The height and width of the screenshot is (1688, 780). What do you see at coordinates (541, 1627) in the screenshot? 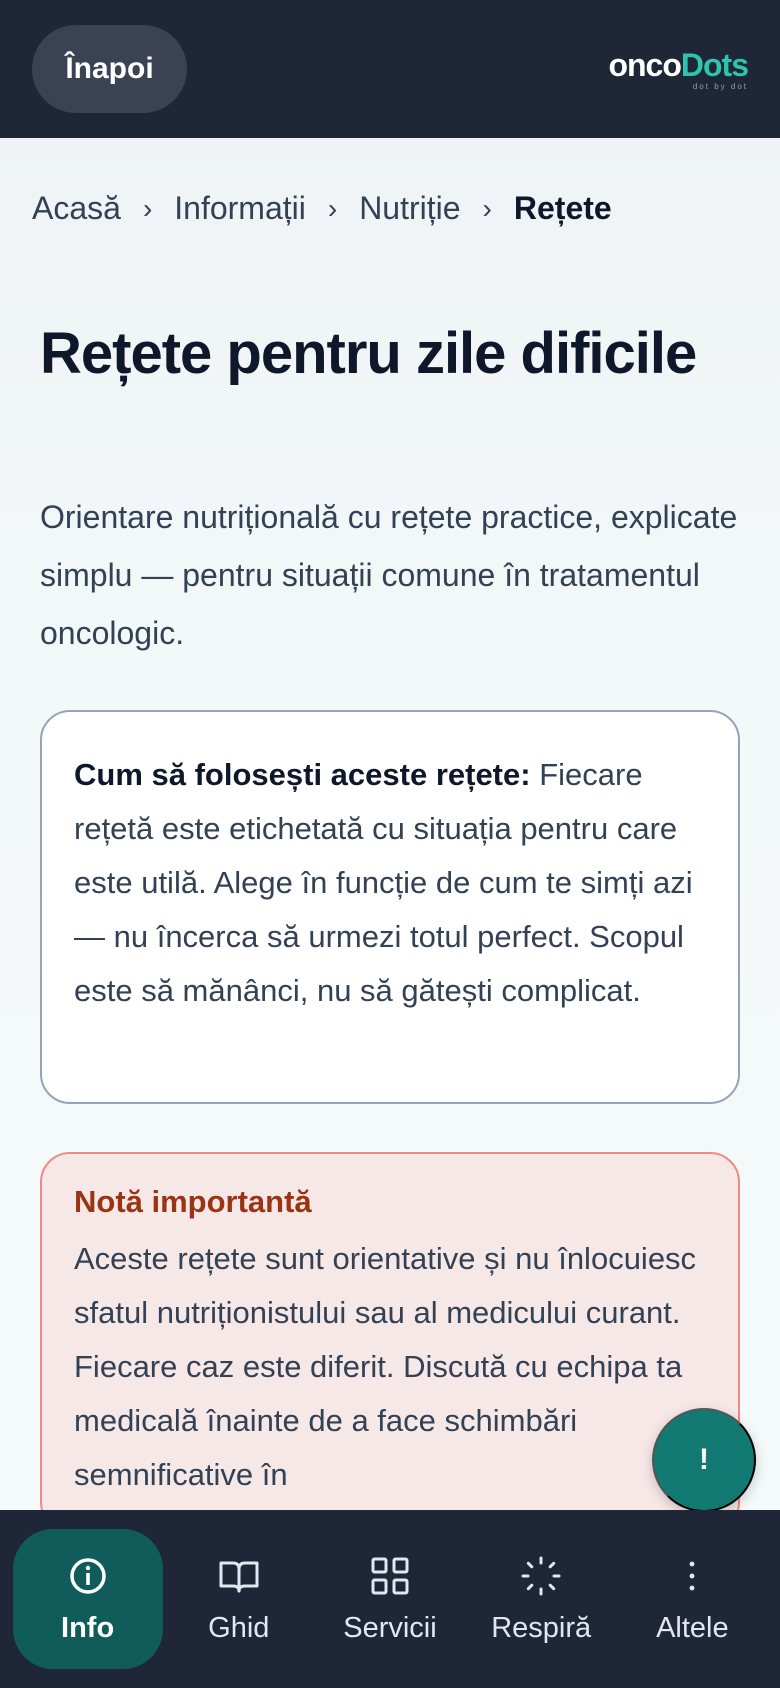
I see `nav-label-respira: Respiră` at bounding box center [541, 1627].